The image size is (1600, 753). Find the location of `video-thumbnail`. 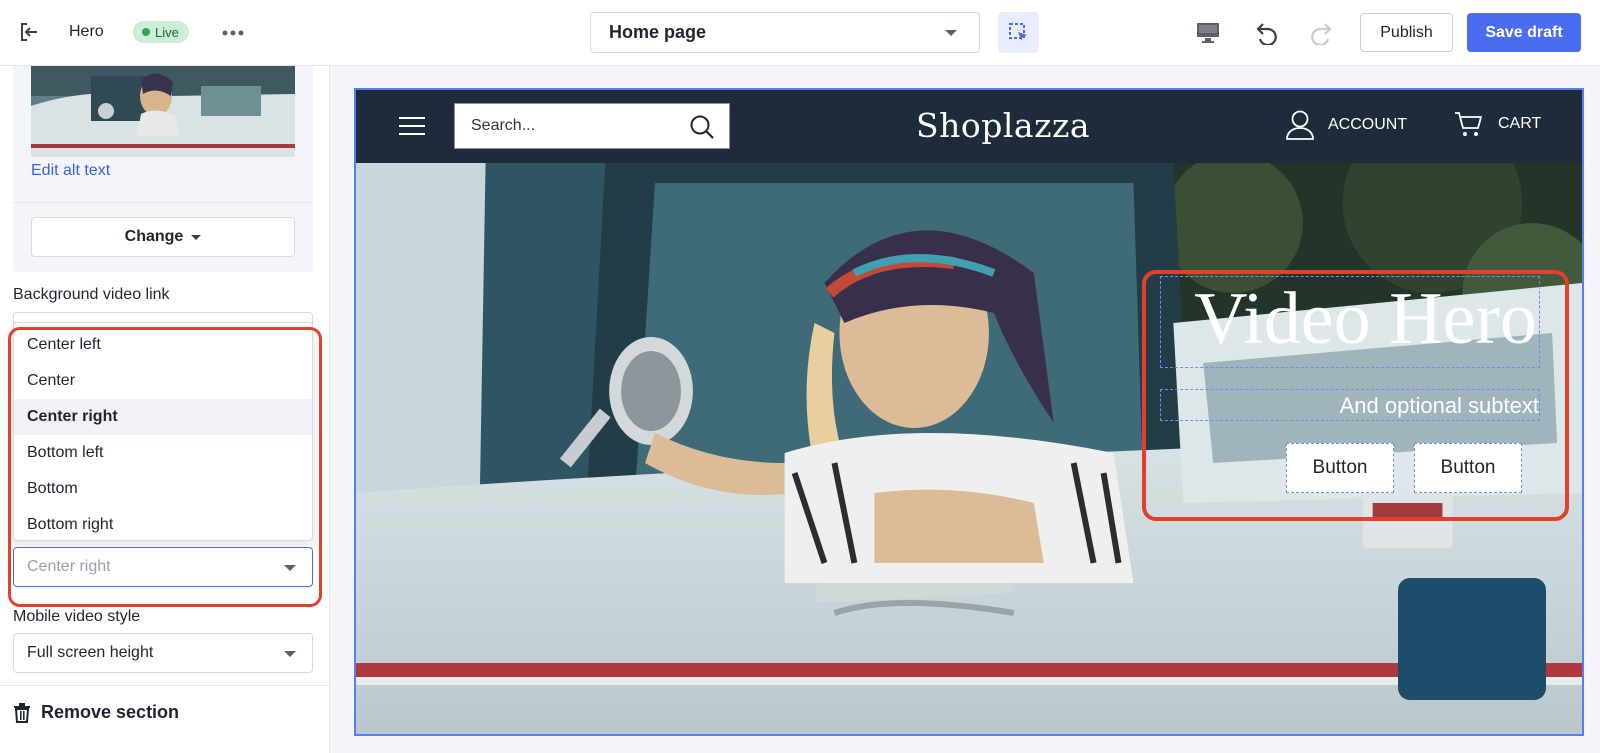

video-thumbnail is located at coordinates (163, 111).